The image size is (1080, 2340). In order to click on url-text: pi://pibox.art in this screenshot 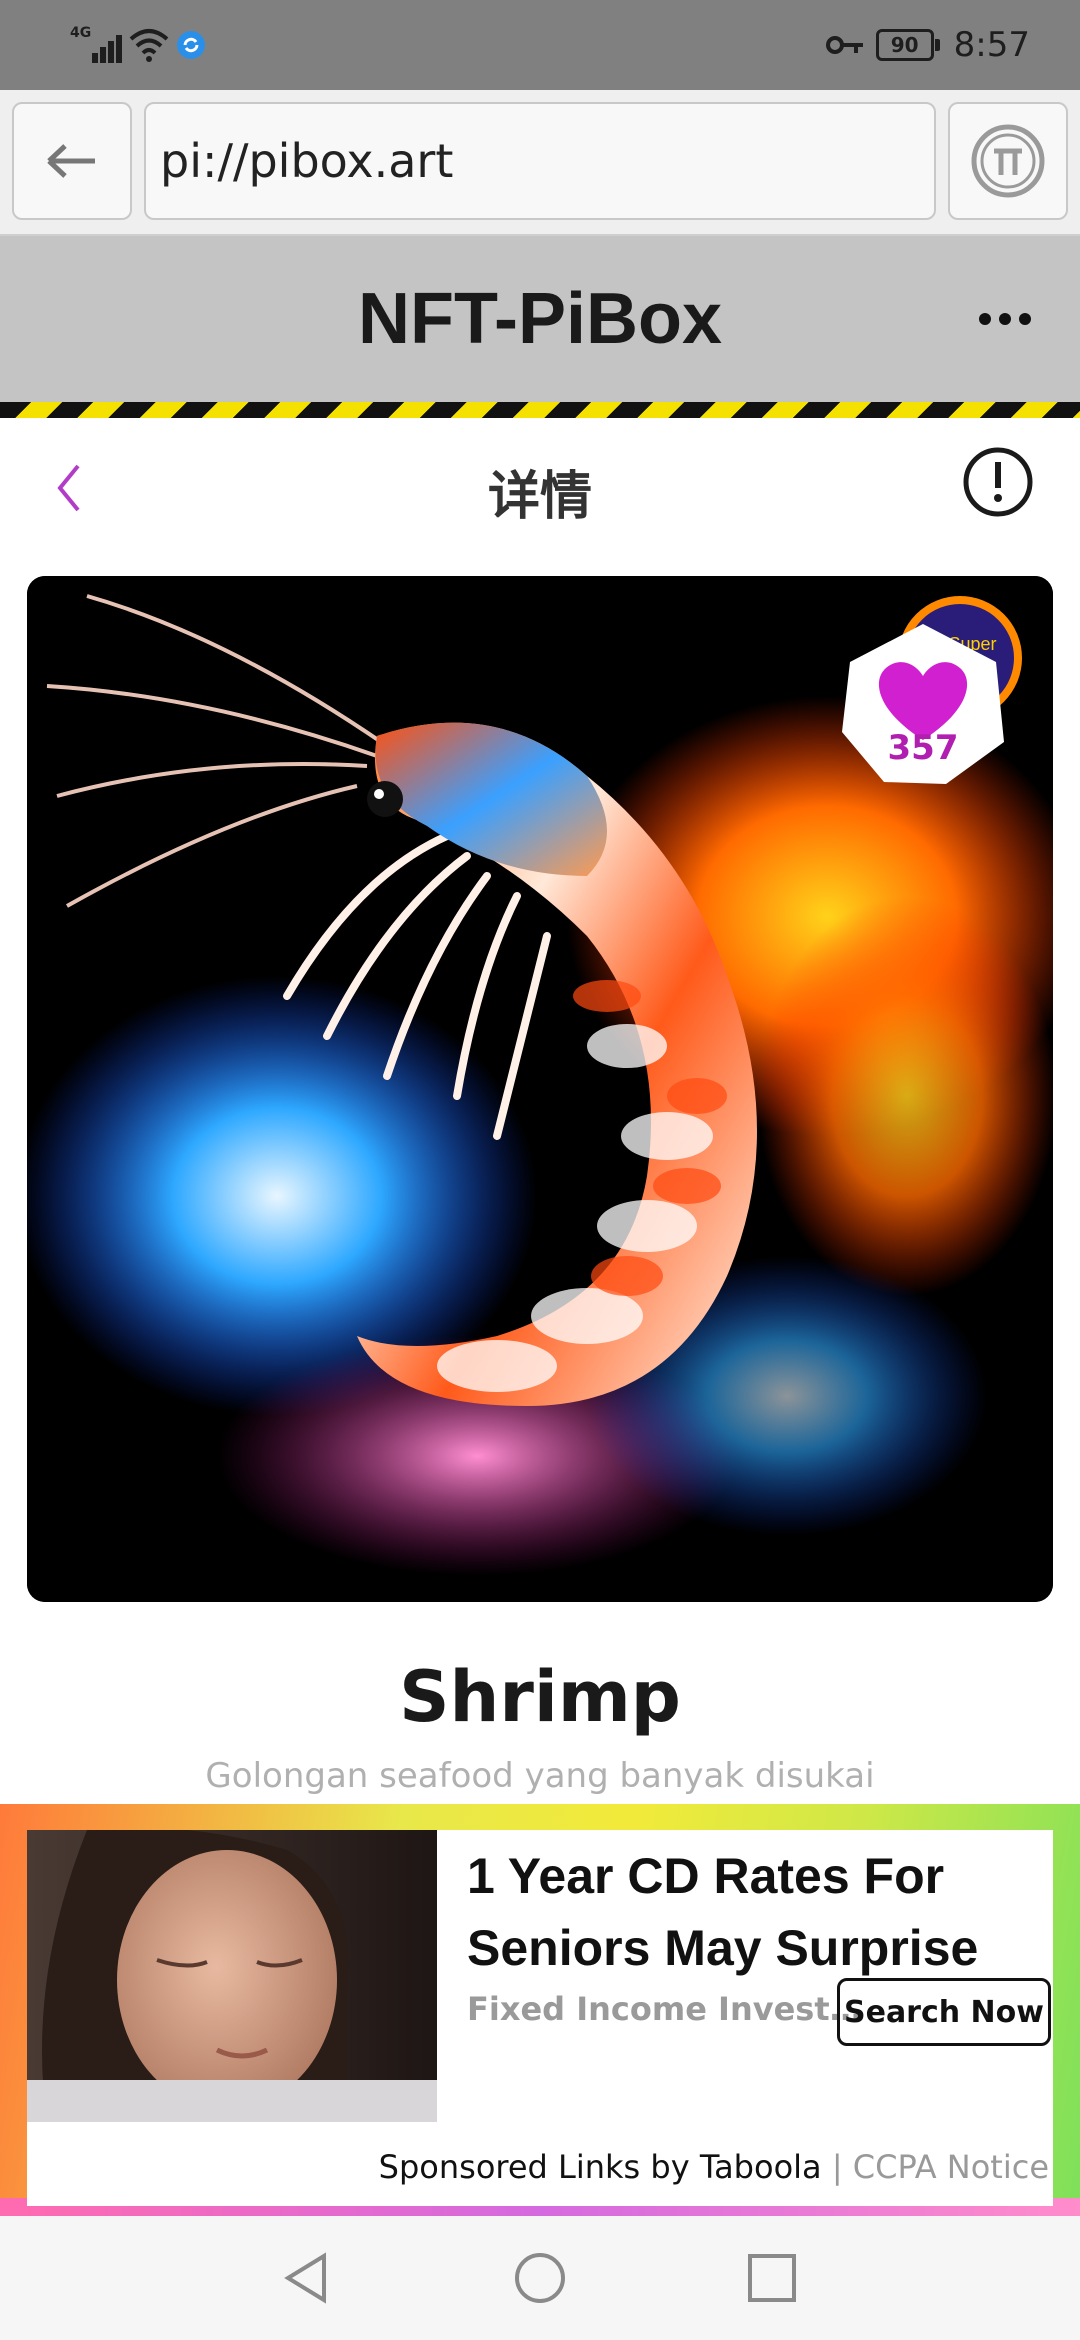, I will do `click(307, 161)`.